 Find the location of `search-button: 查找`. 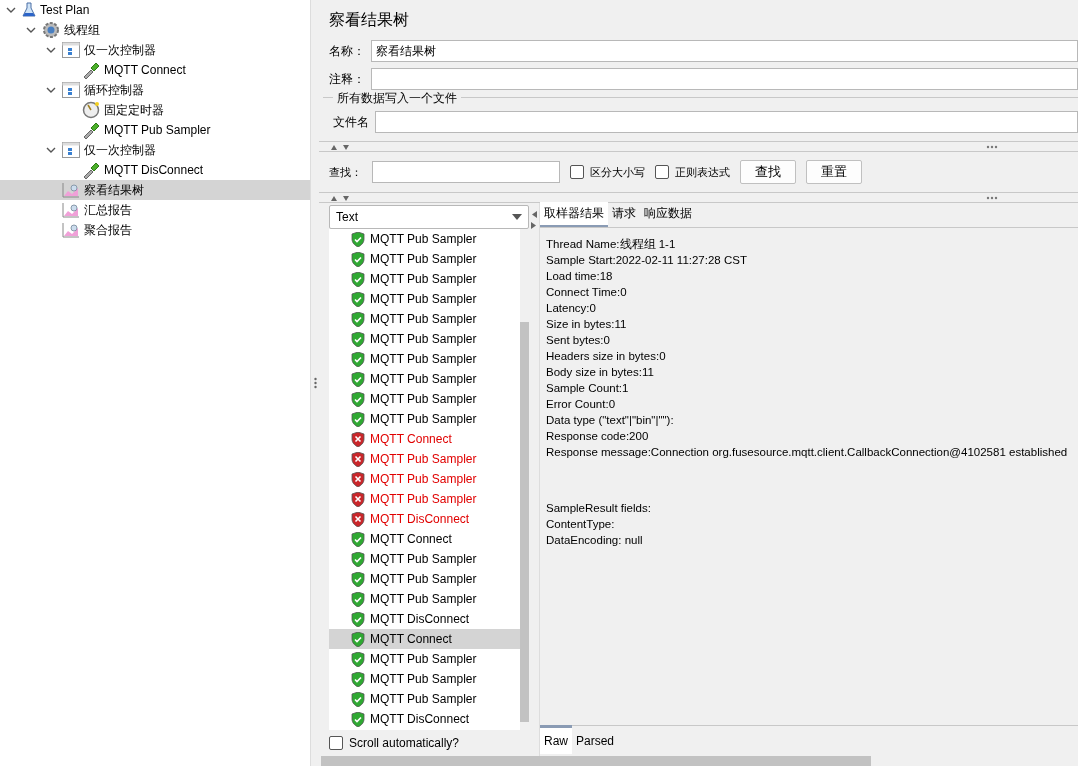

search-button: 查找 is located at coordinates (768, 172).